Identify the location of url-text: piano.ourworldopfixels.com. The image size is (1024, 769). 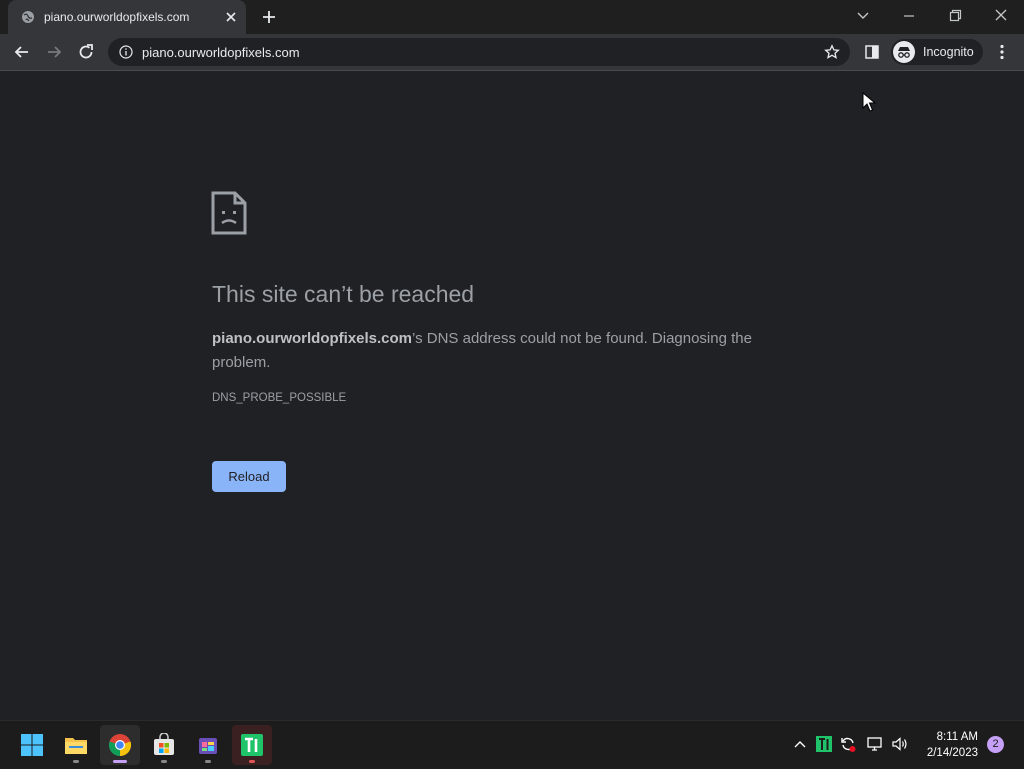
(221, 52).